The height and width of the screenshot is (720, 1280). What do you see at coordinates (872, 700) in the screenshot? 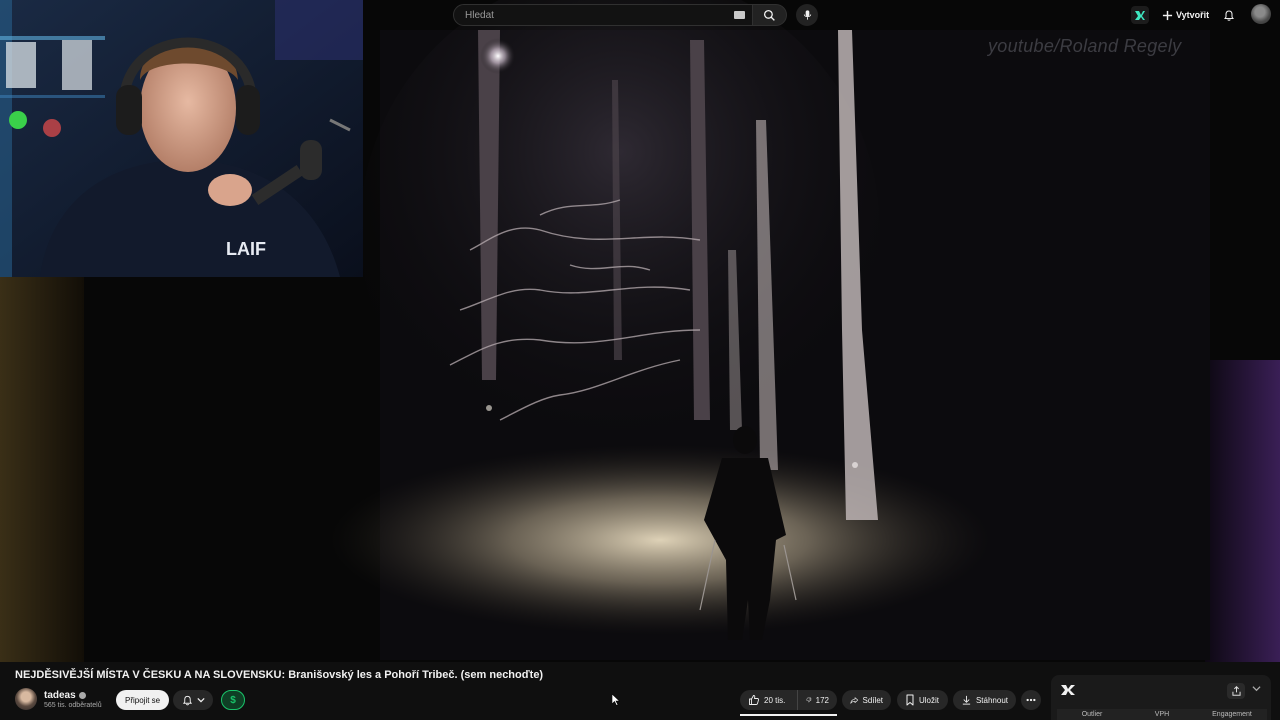
I see `share-label: Sdílet` at bounding box center [872, 700].